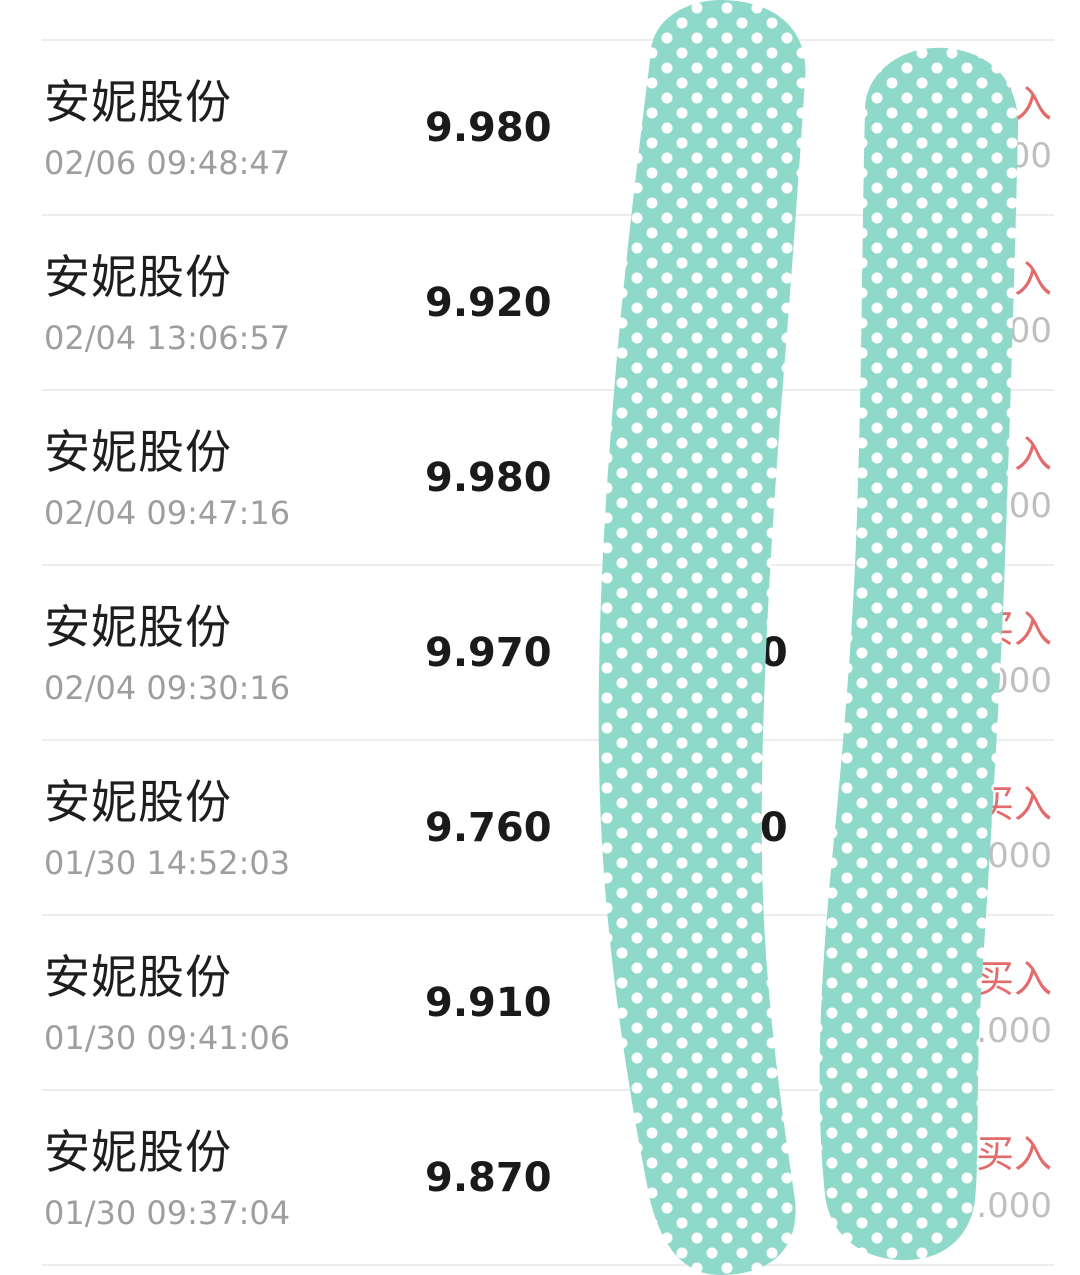 This screenshot has height=1275, width=1080. I want to click on trade-row: 安妮股份 02/04 09:30:16 9.970 00 买入 000, so click(548, 652).